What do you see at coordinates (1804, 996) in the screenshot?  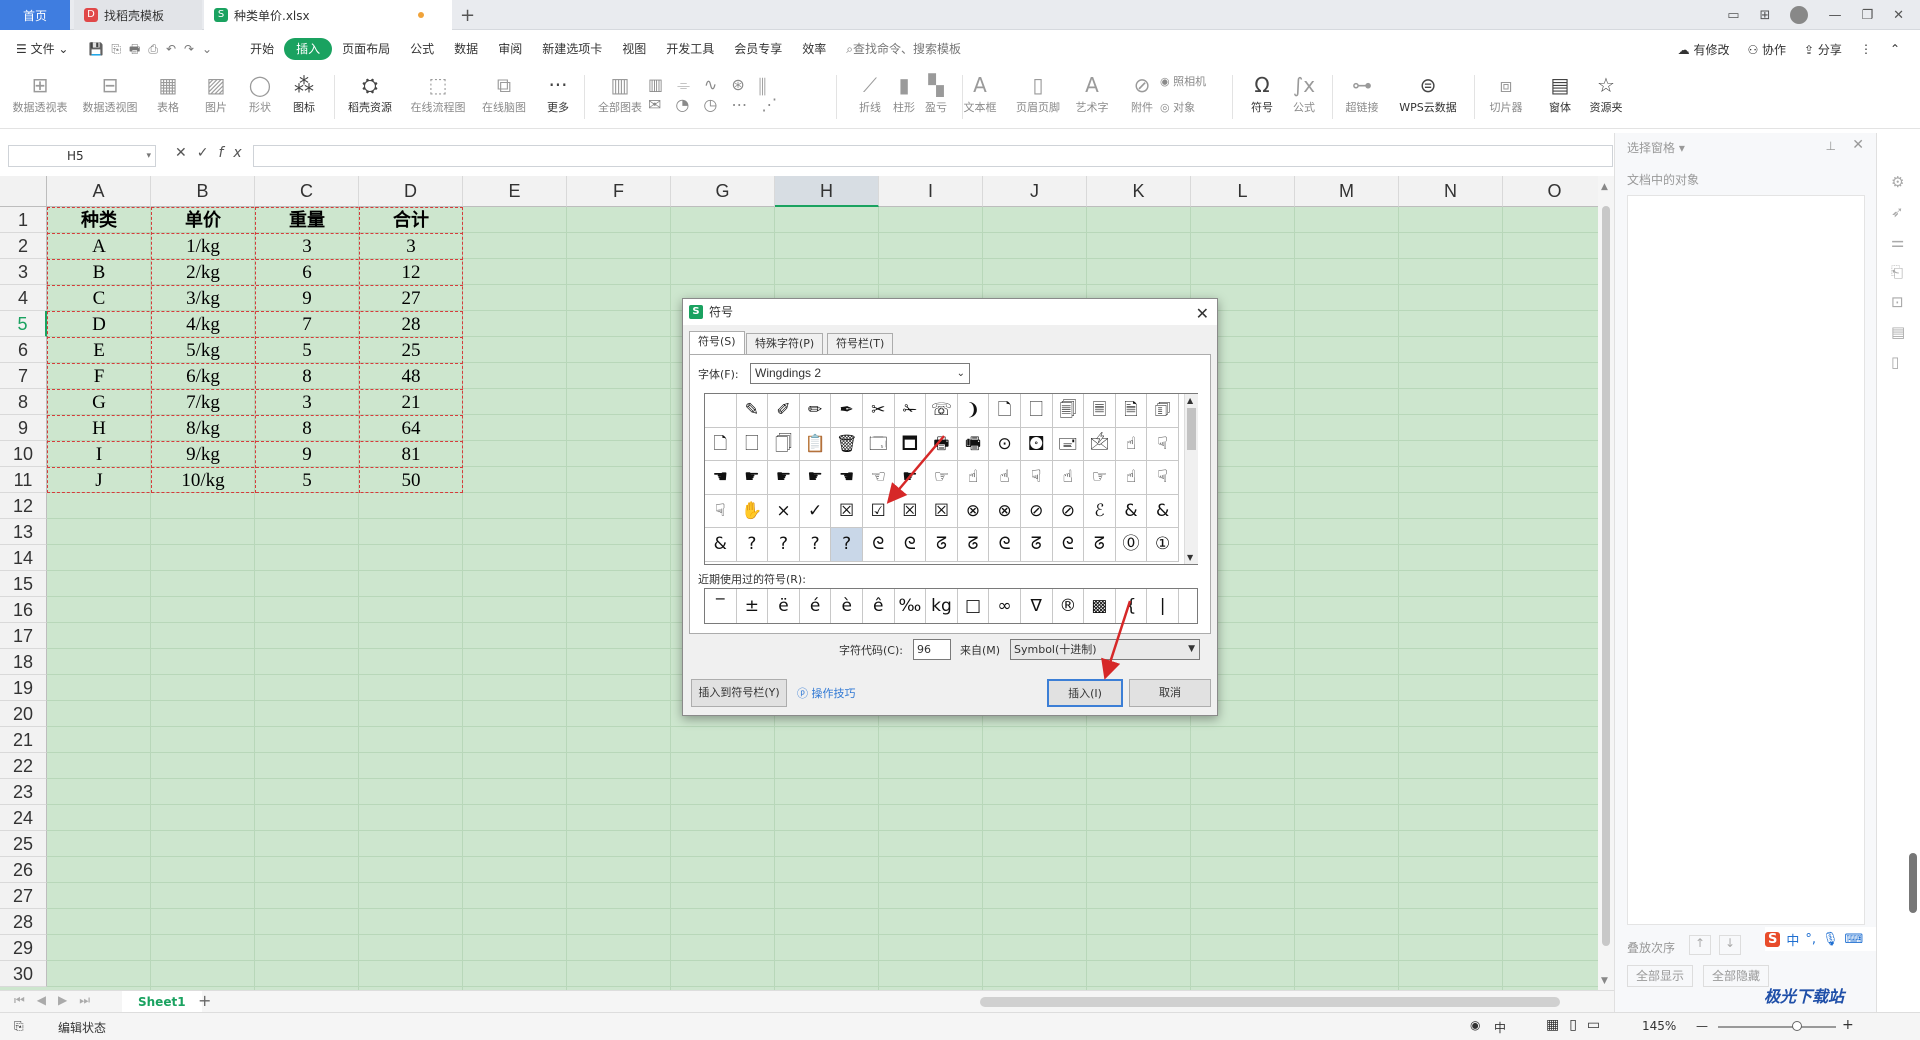 I see `watermark: 极光下载站` at bounding box center [1804, 996].